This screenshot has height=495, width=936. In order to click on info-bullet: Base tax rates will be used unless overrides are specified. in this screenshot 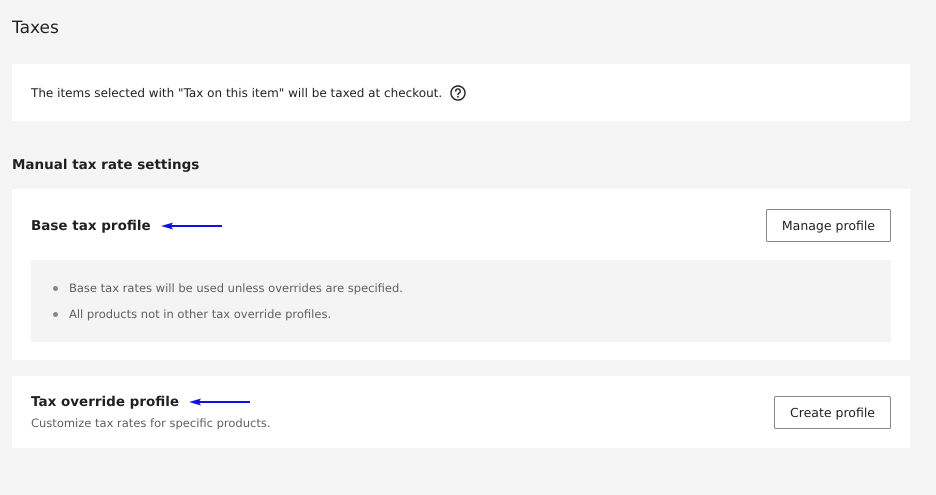, I will do `click(236, 288)`.